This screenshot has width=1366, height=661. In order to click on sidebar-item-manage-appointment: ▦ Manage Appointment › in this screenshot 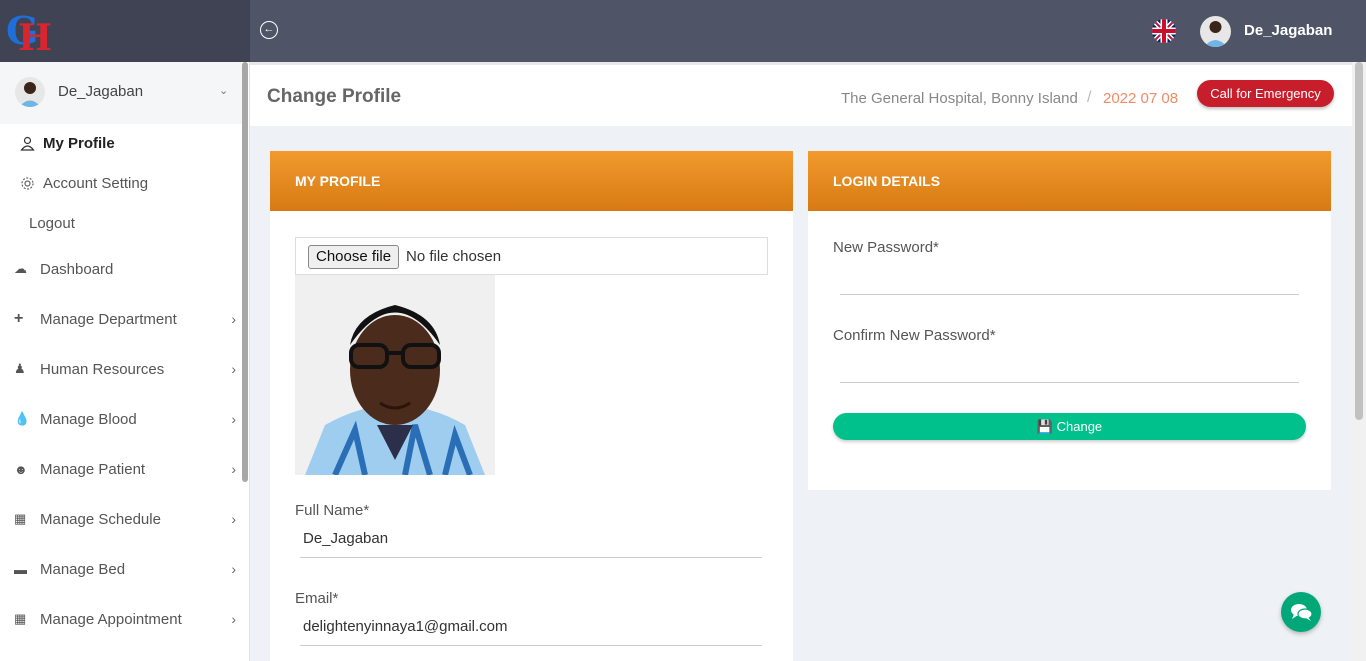, I will do `click(127, 619)`.